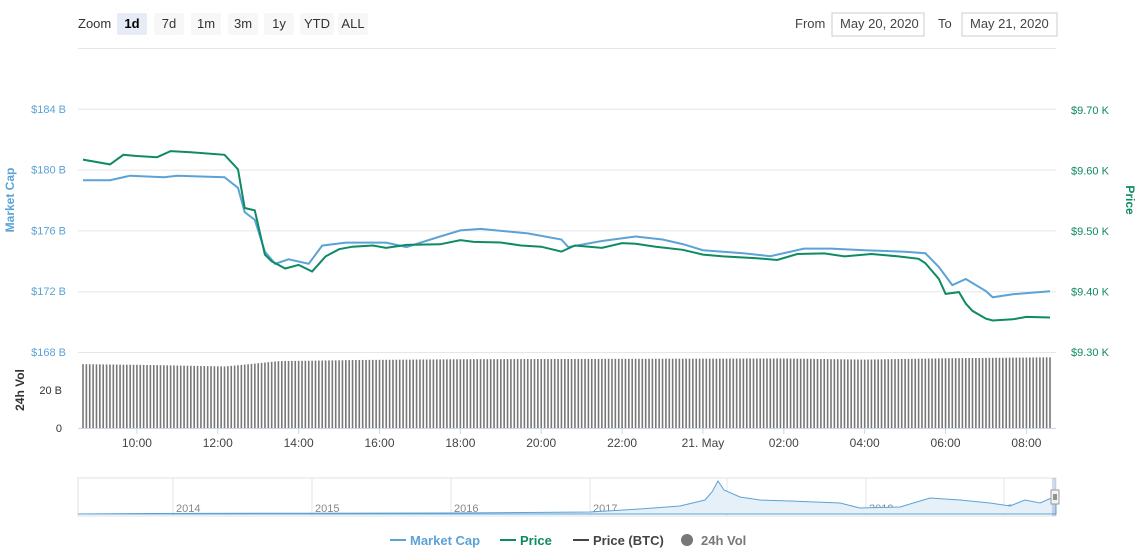 Image resolution: width=1139 pixels, height=554 pixels. I want to click on legend-item-price: Price, so click(536, 540).